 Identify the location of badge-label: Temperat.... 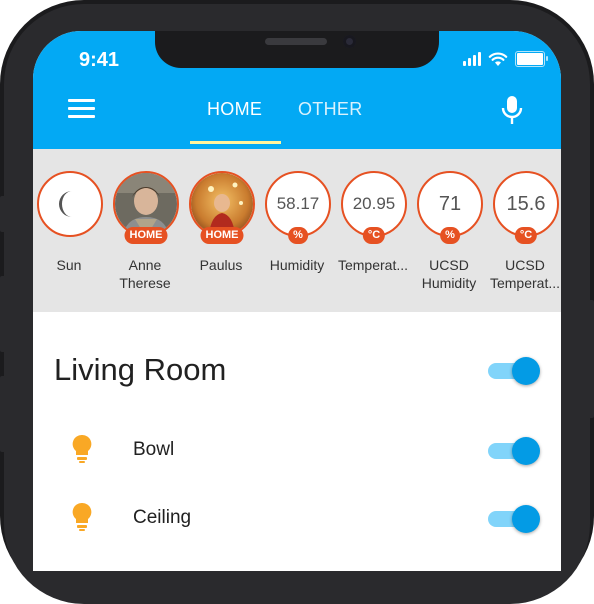
(373, 265).